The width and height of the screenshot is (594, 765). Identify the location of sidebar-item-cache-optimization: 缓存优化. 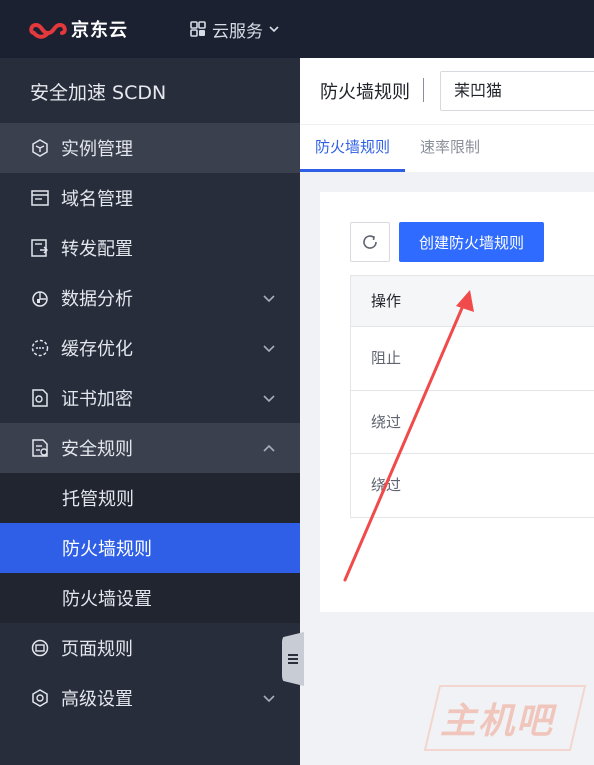
(150, 348).